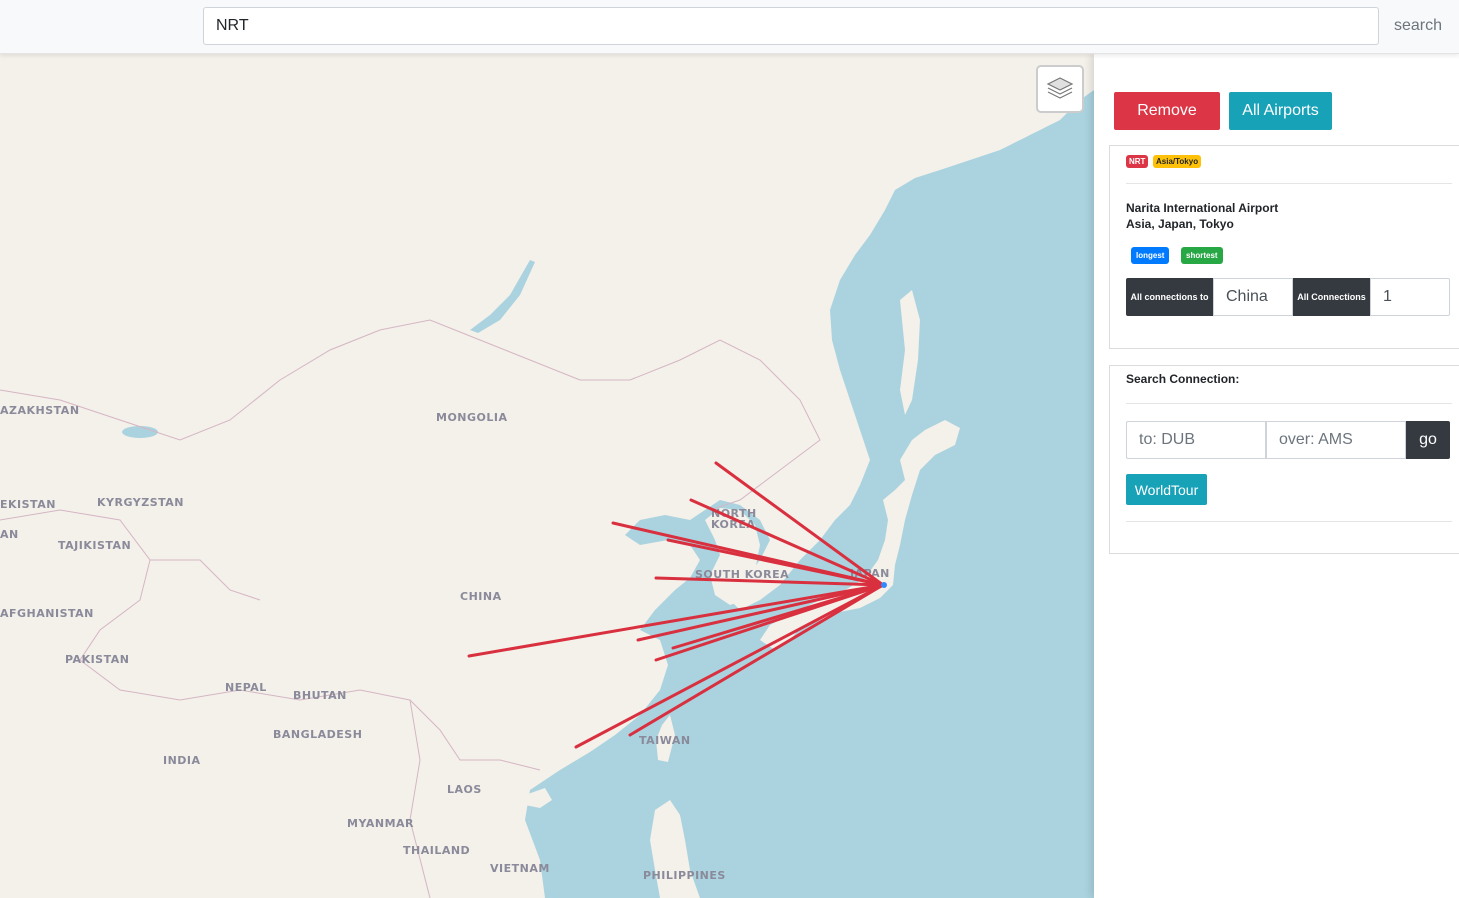  Describe the element at coordinates (47, 613) in the screenshot. I see `label-afghanistan: AFGHANISTAN` at that location.